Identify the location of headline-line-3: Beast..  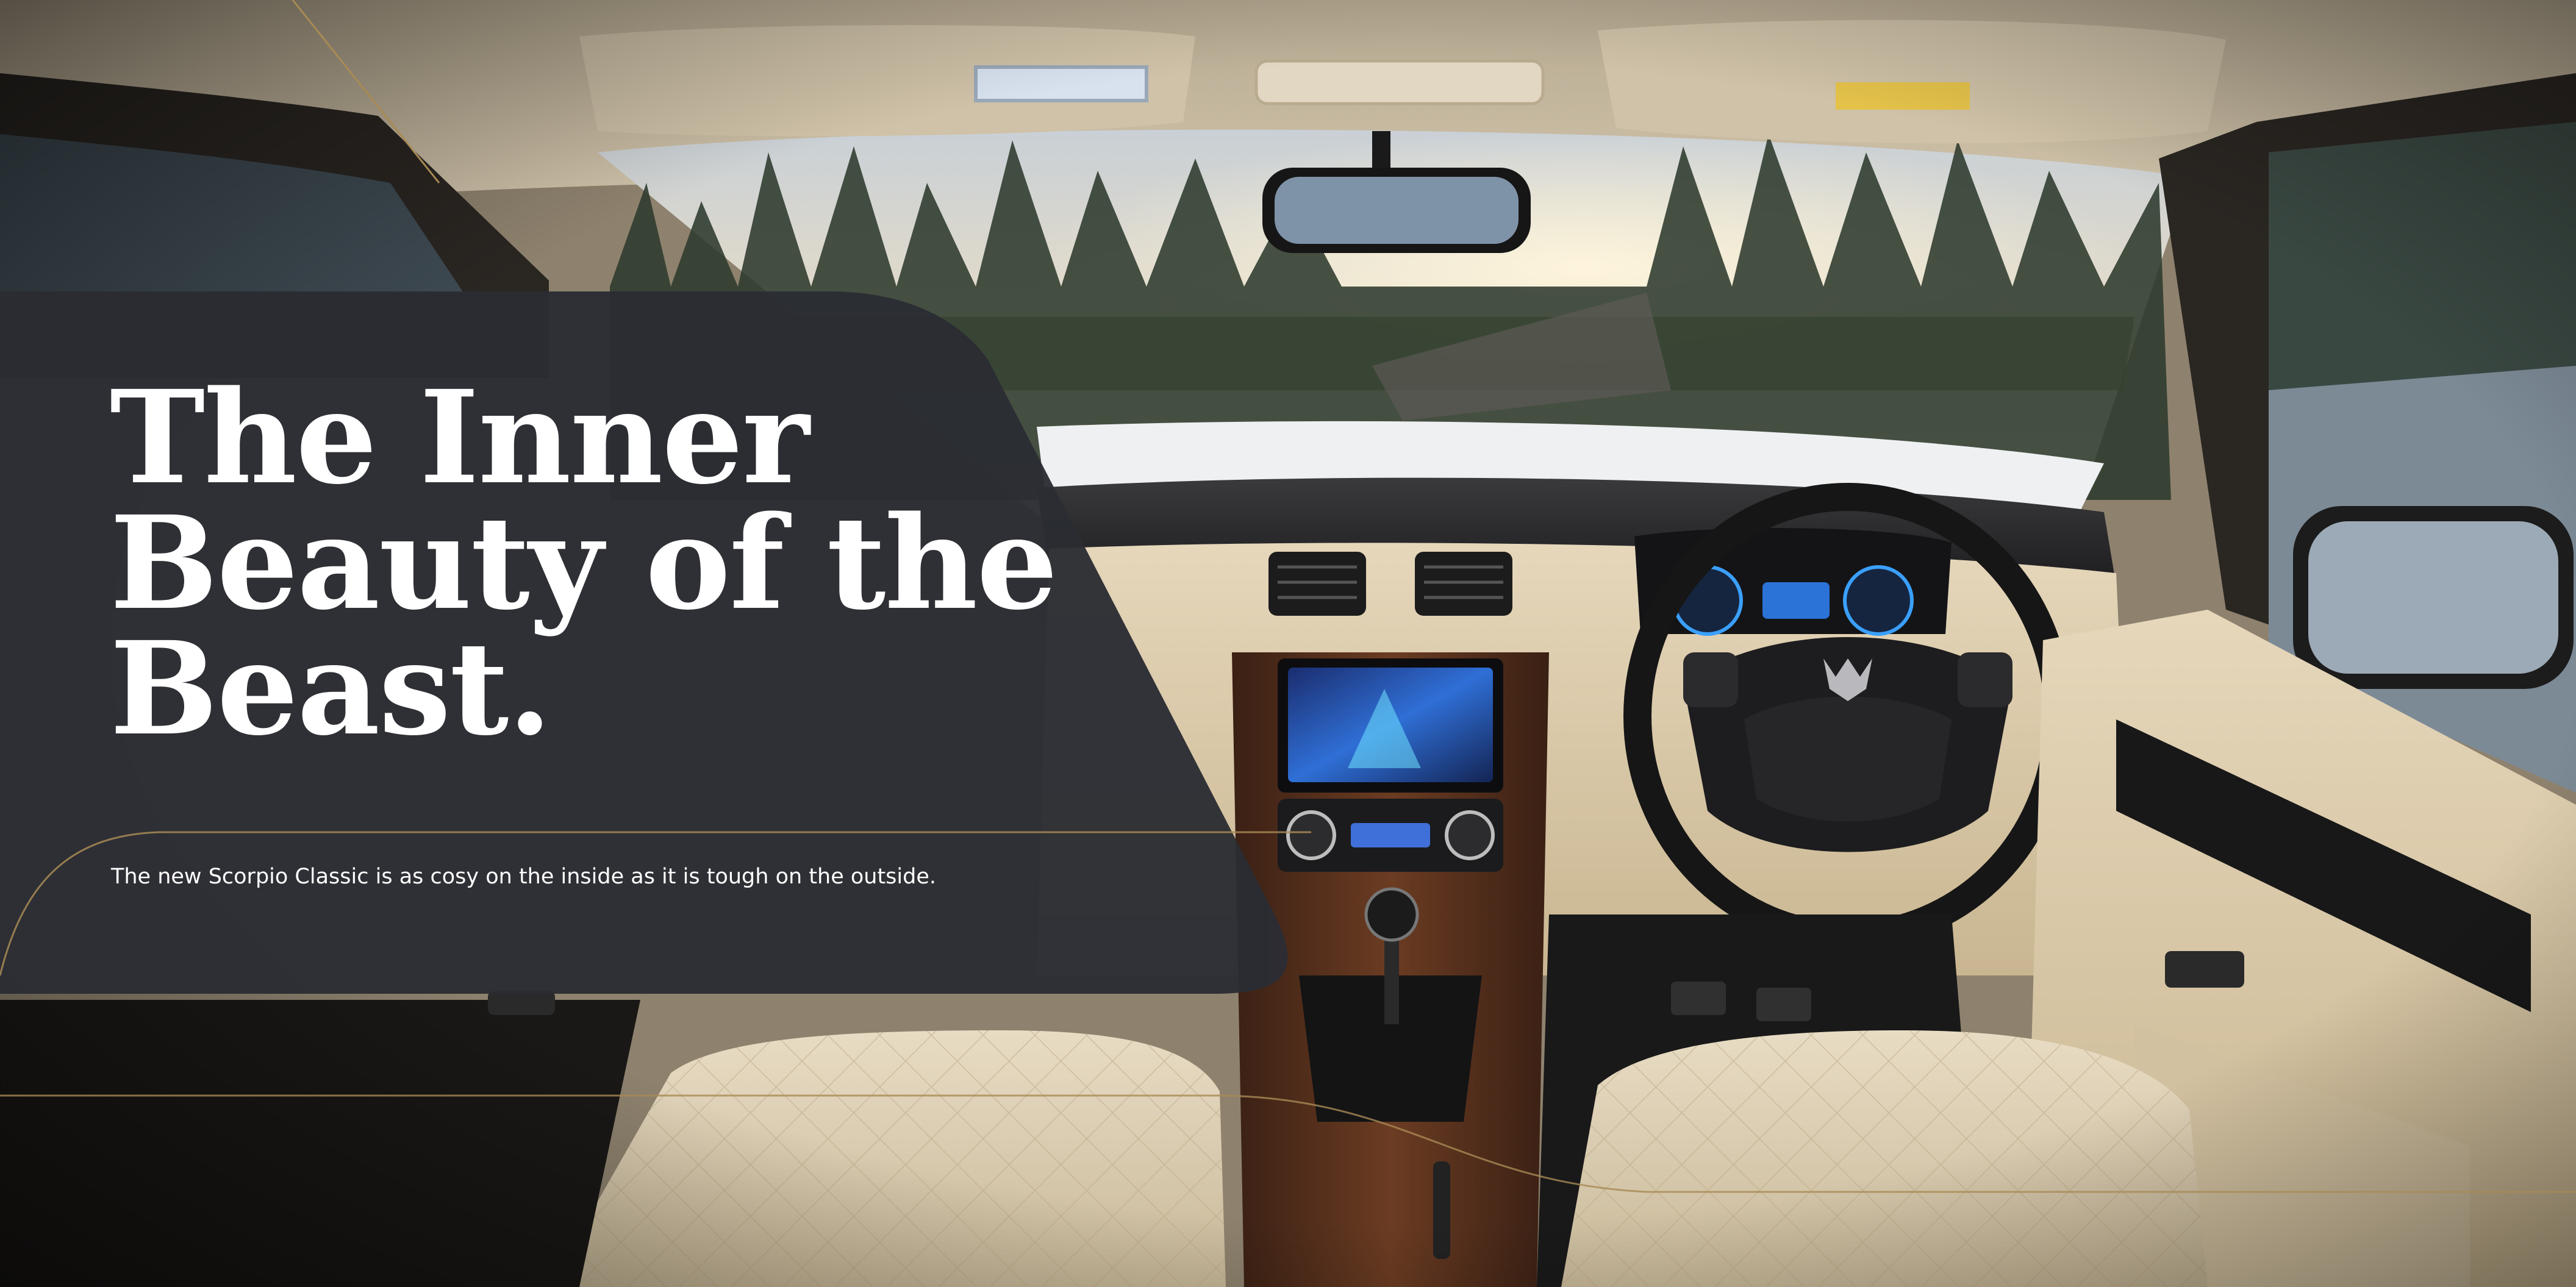
(331, 688).